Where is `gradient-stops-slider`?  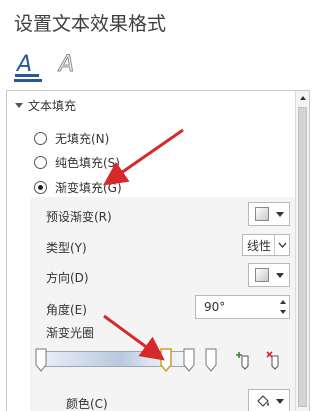 gradient-stops-slider is located at coordinates (114, 360).